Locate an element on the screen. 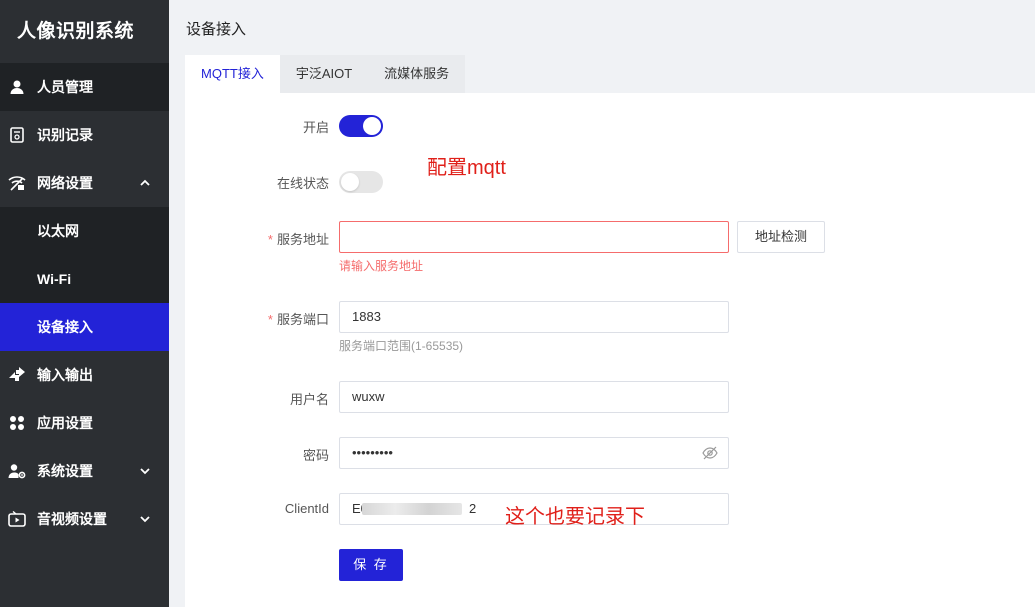  annotation-mqtt-note: 配置mqtt is located at coordinates (466, 168).